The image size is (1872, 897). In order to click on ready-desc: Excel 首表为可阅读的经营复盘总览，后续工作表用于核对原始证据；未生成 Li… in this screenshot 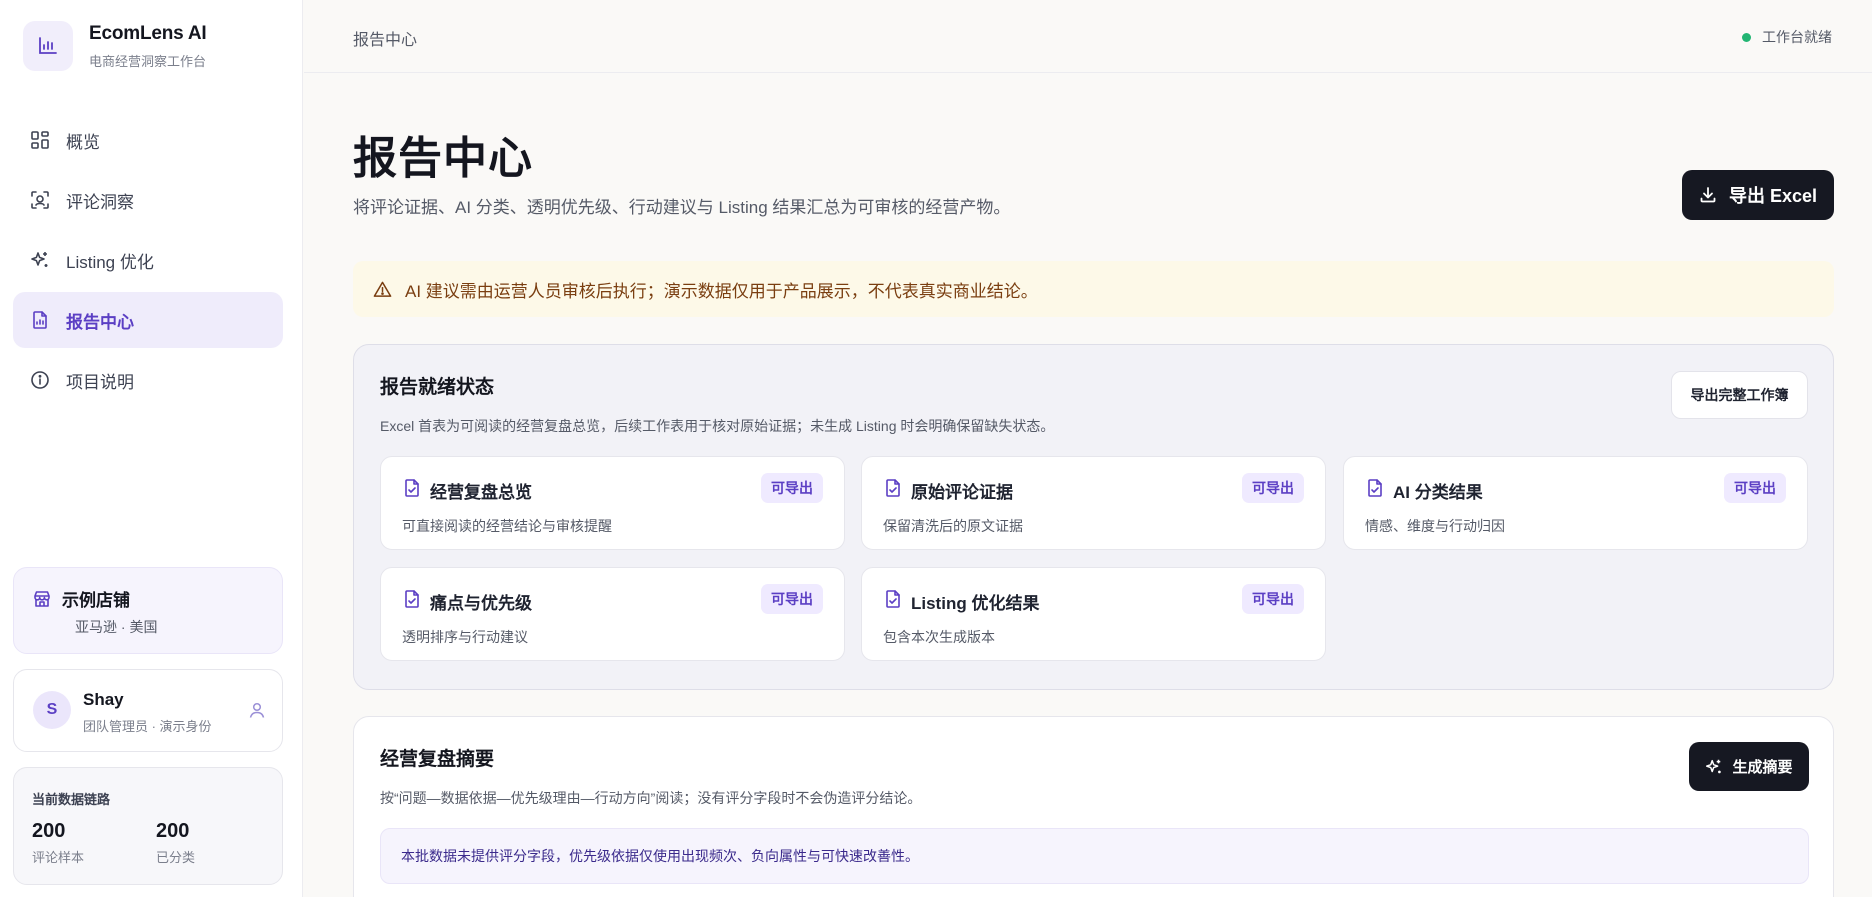, I will do `click(717, 426)`.